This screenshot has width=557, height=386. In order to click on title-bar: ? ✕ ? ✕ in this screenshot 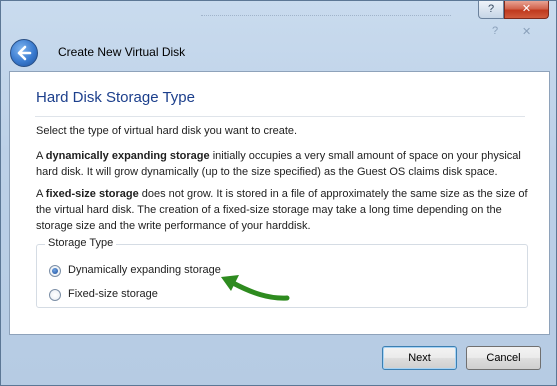, I will do `click(278, 19)`.